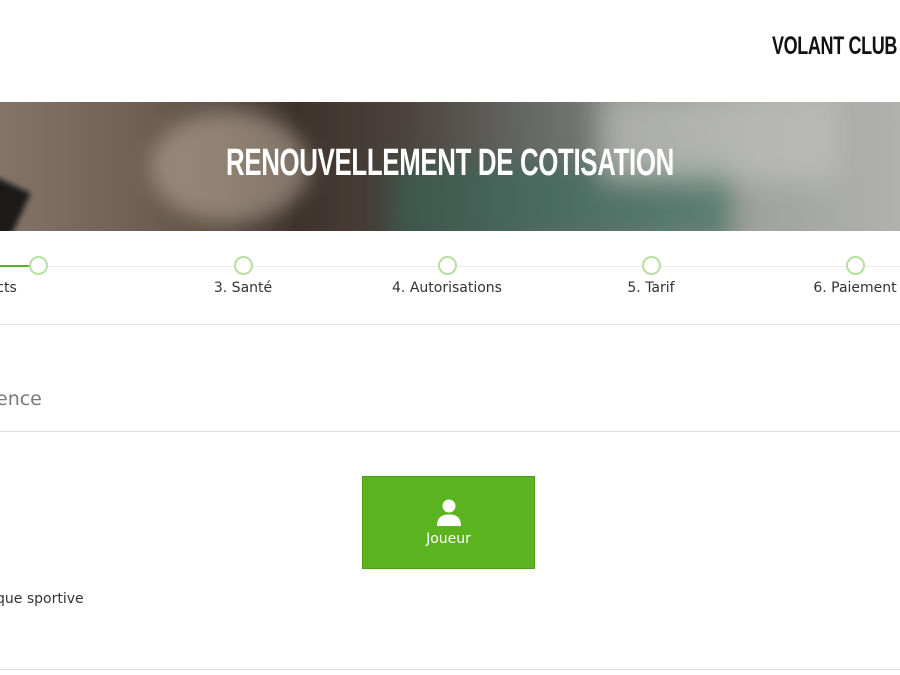  What do you see at coordinates (243, 276) in the screenshot?
I see `step-sante: 3. Santé` at bounding box center [243, 276].